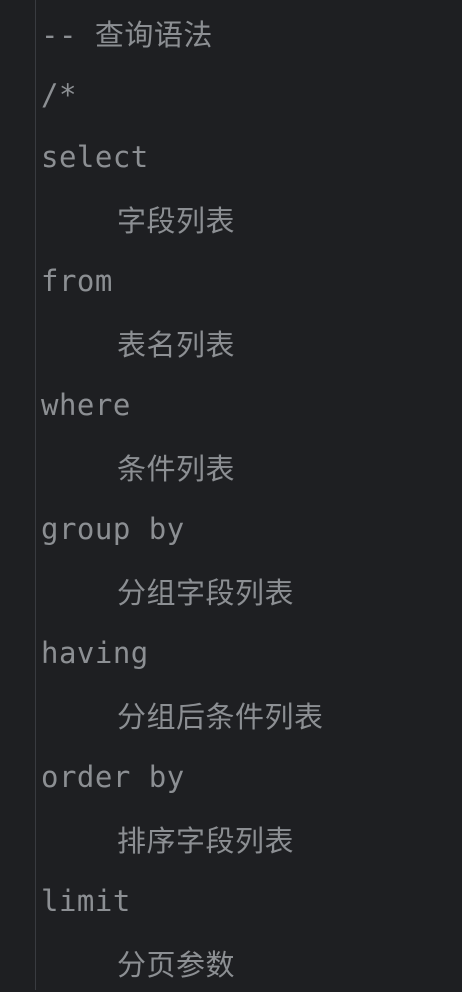  I want to click on line-text: 条件列表, so click(176, 469).